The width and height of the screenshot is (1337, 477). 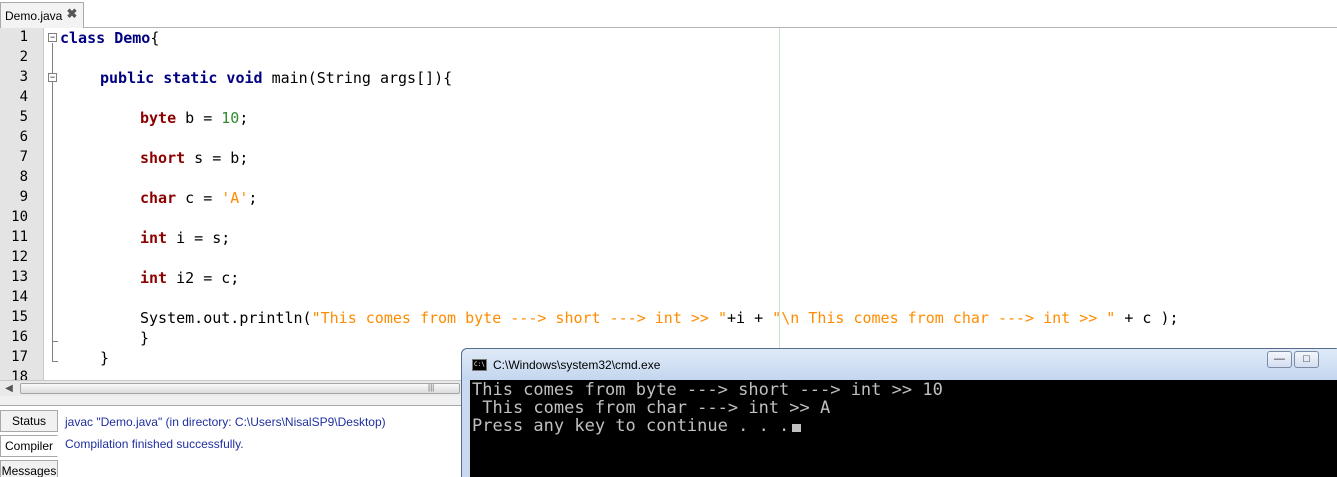 I want to click on code-line-3: public static void main(String args[]){, so click(x=276, y=78).